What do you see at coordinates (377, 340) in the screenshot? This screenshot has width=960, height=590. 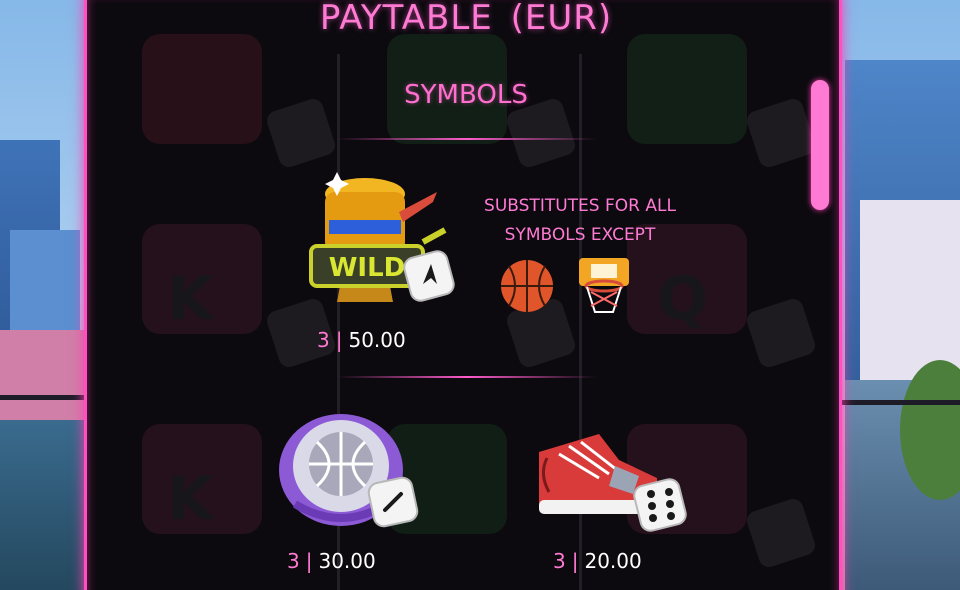 I see `payout-value: 50.00` at bounding box center [377, 340].